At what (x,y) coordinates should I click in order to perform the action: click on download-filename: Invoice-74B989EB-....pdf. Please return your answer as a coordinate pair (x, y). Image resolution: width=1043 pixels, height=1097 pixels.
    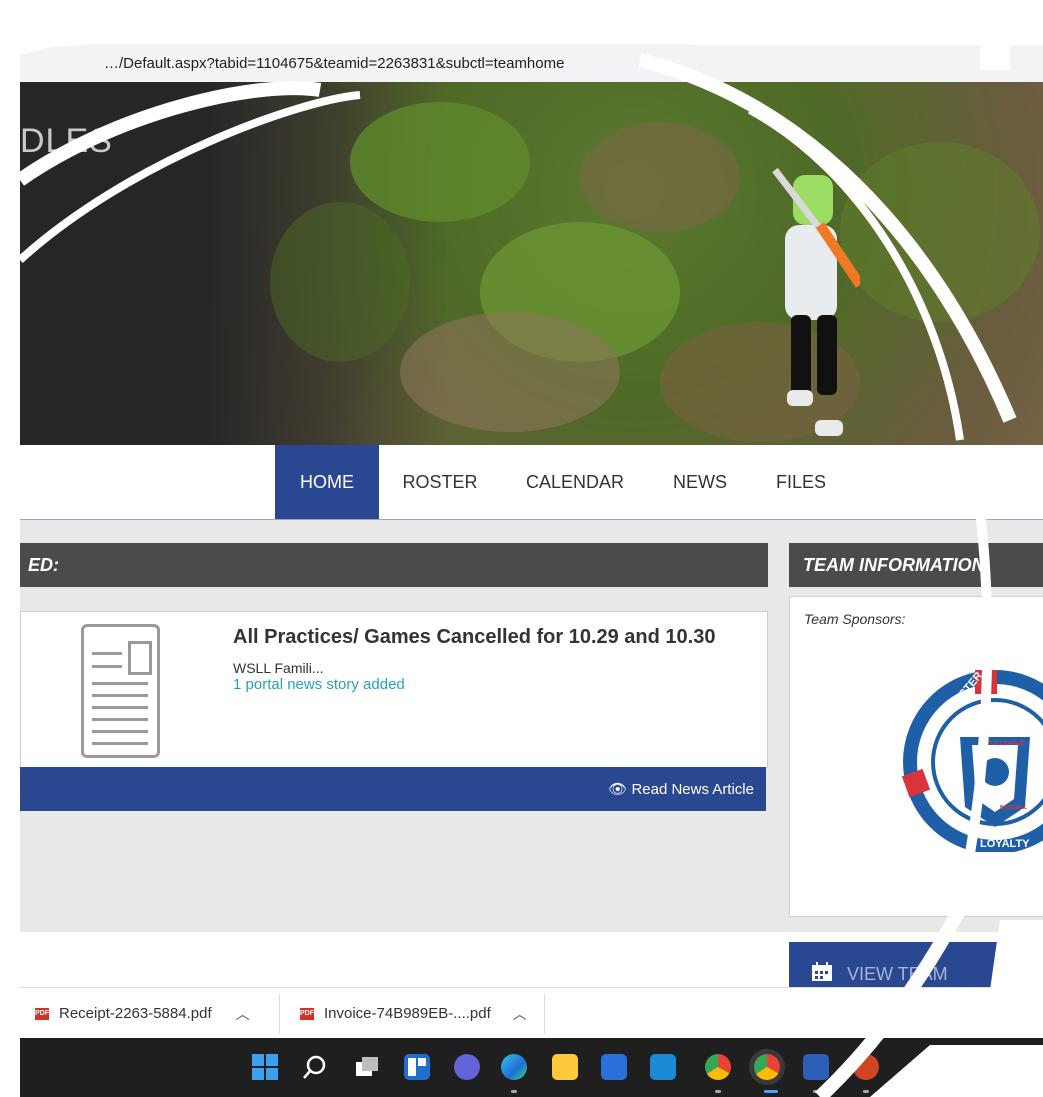
    Looking at the image, I should click on (407, 1013).